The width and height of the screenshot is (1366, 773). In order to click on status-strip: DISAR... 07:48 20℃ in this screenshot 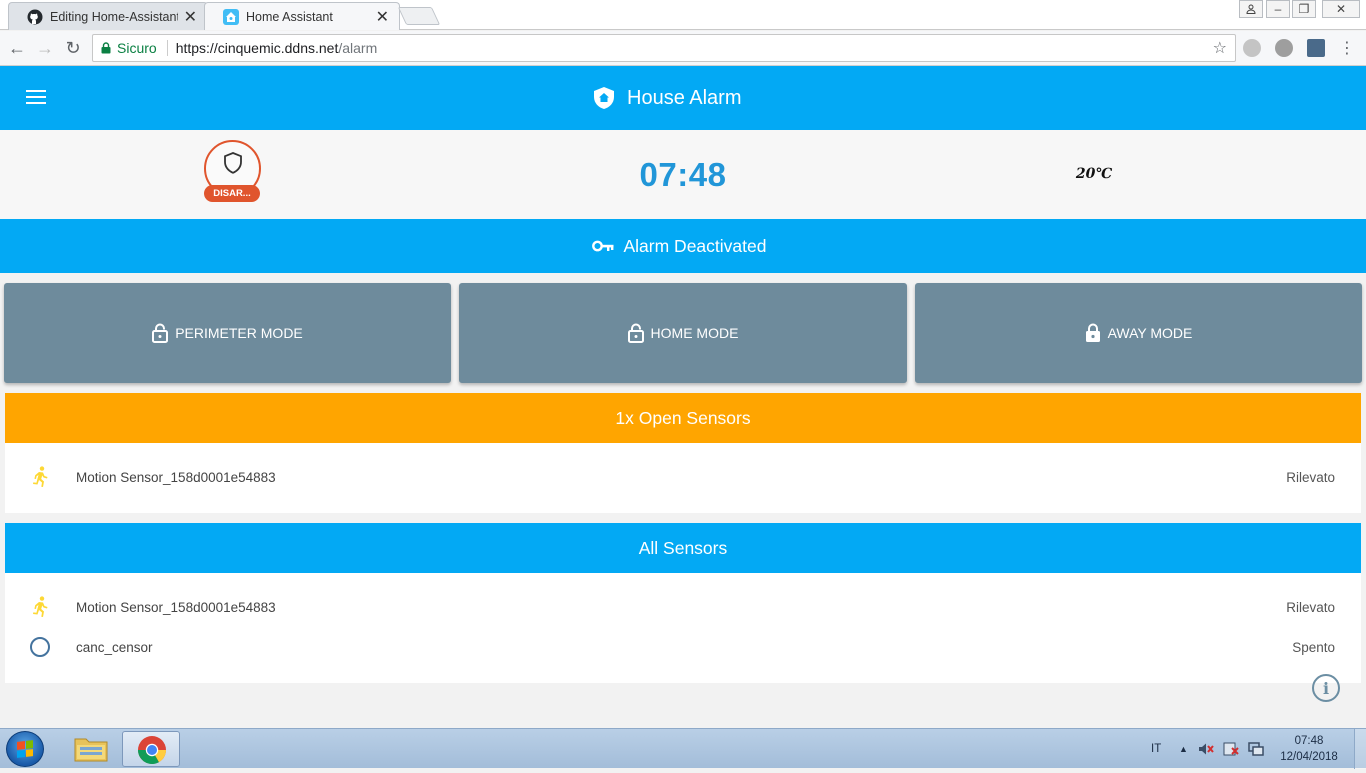, I will do `click(683, 174)`.